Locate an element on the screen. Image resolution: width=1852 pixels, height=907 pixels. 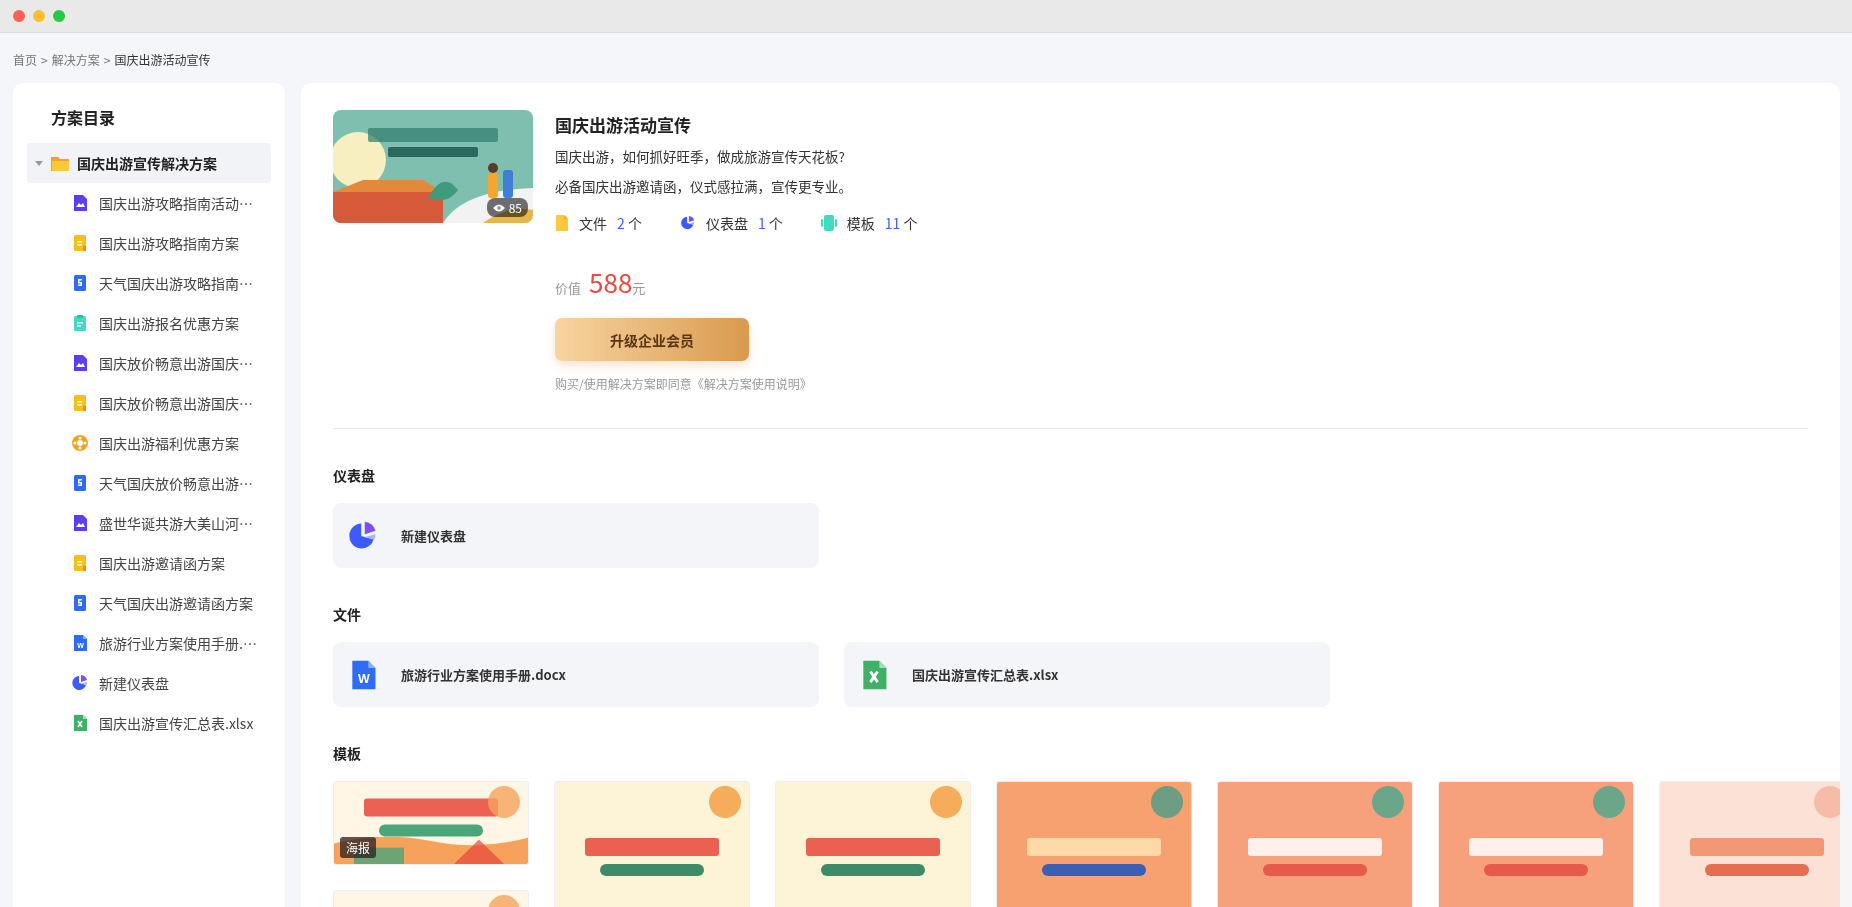
stat-count: 1 个 is located at coordinates (770, 223).